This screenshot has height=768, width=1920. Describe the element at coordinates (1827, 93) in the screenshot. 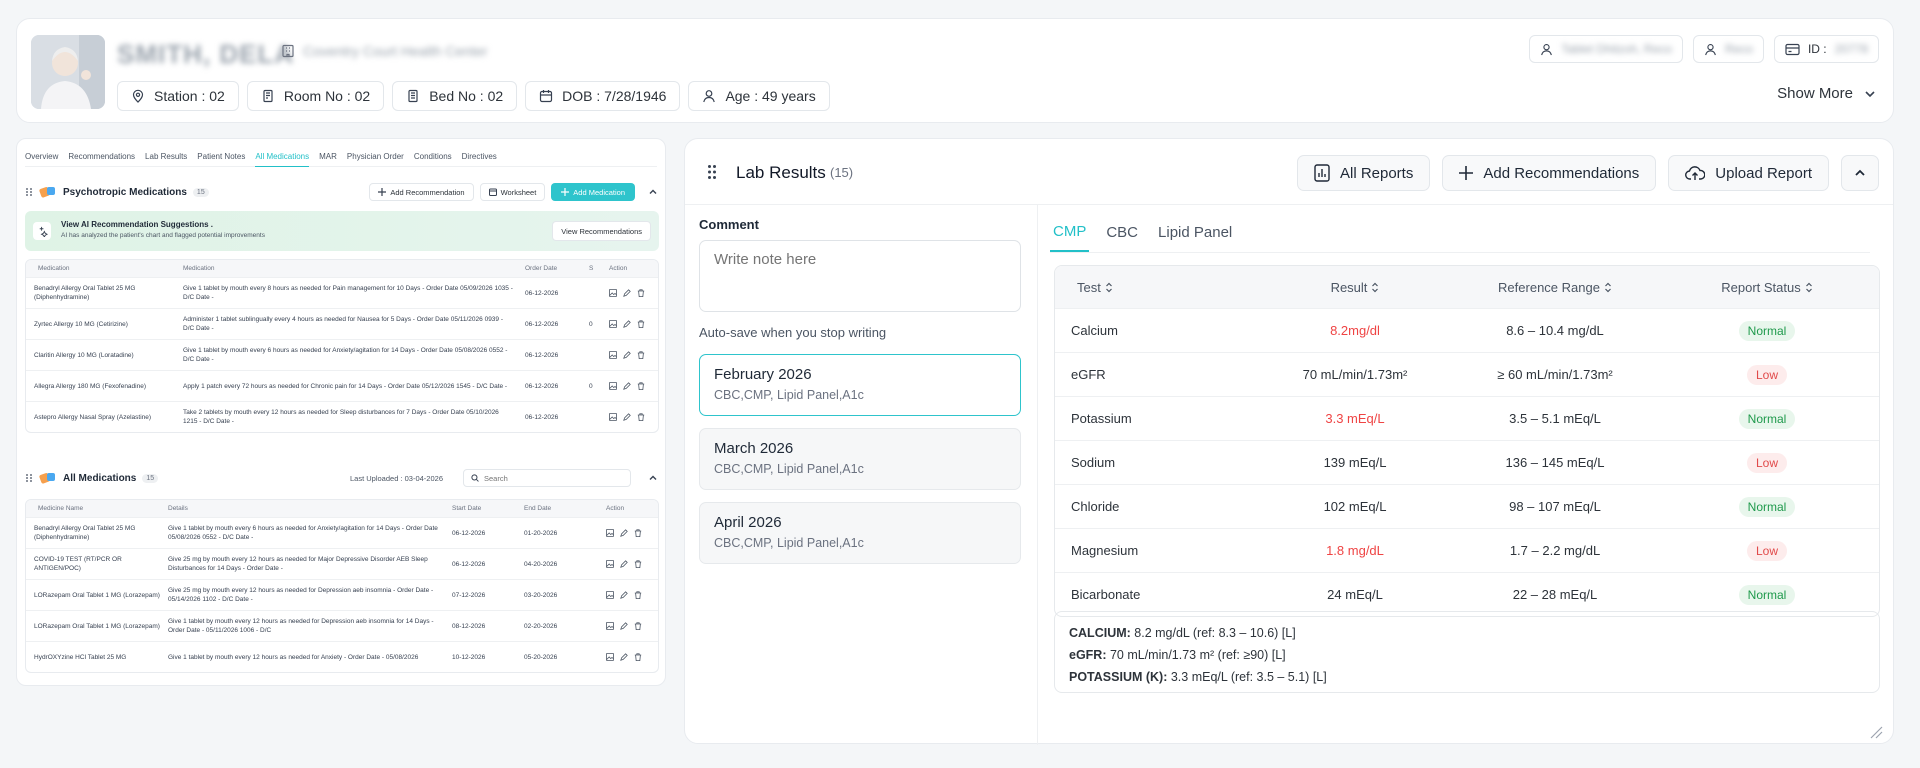

I see `show-more-button: Show More` at that location.